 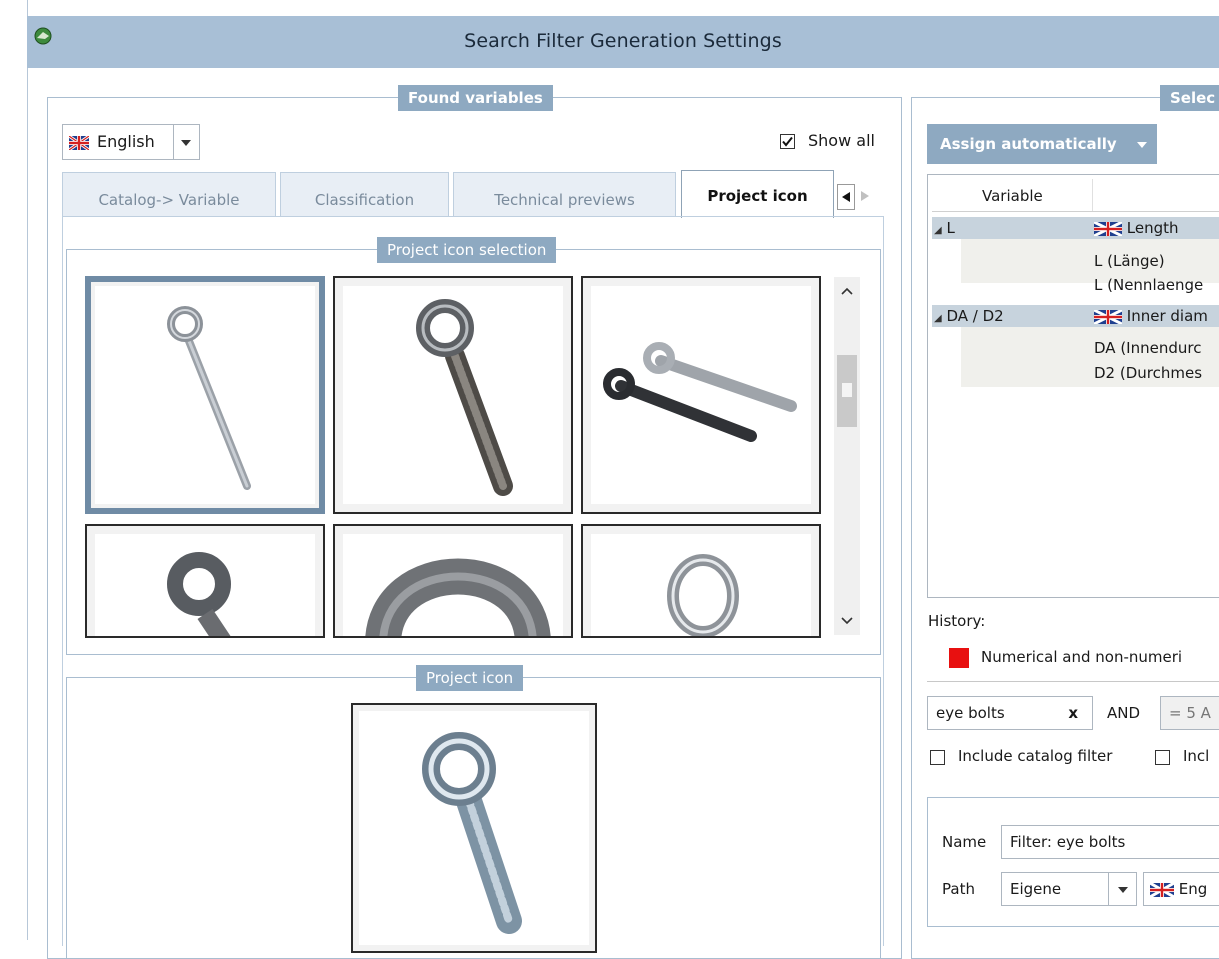 I want to click on tree-row-name: DA / D2, so click(x=975, y=316).